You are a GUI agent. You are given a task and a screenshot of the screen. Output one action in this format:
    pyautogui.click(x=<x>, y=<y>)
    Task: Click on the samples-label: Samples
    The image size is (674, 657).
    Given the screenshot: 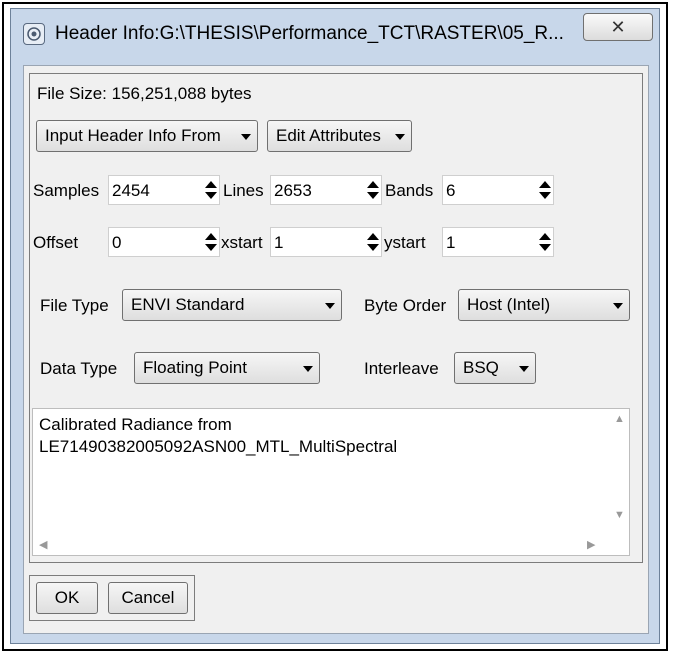 What is the action you would take?
    pyautogui.click(x=66, y=190)
    